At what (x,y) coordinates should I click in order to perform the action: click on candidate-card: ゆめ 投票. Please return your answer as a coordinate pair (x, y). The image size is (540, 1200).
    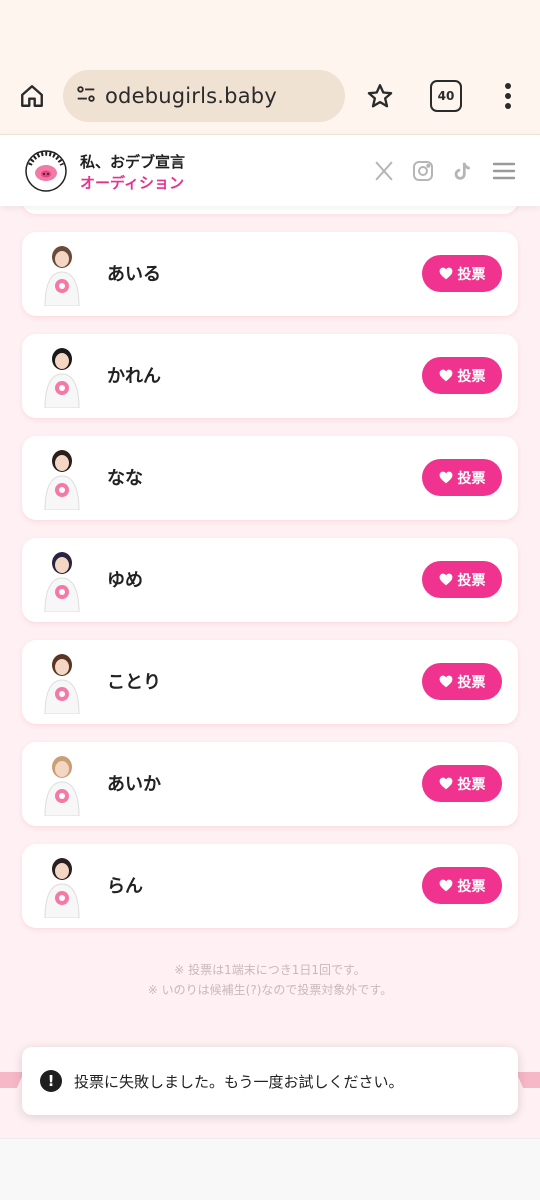
    Looking at the image, I should click on (270, 580).